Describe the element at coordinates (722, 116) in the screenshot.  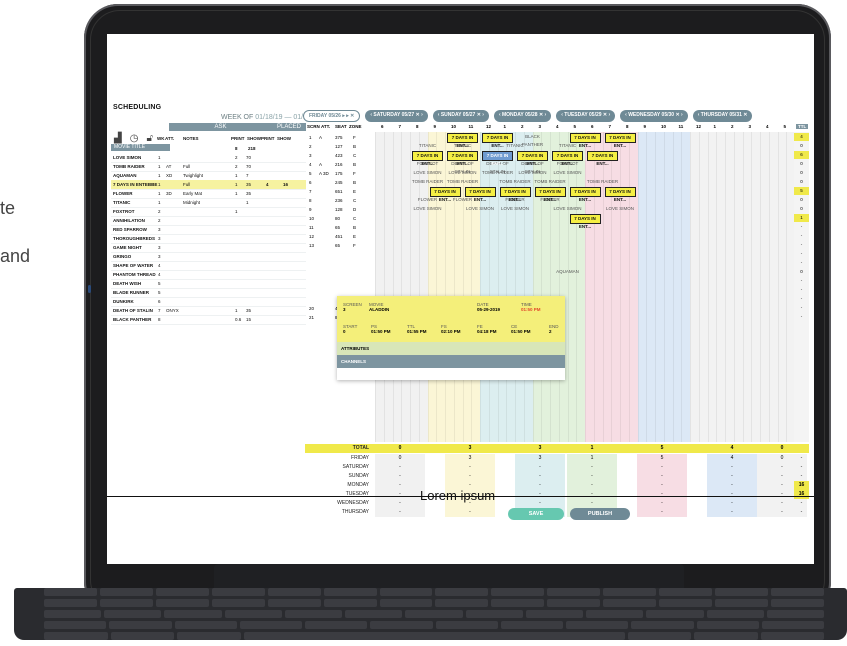
I see `day-tab: ‹ THURSDAY 05/31 ✕` at that location.